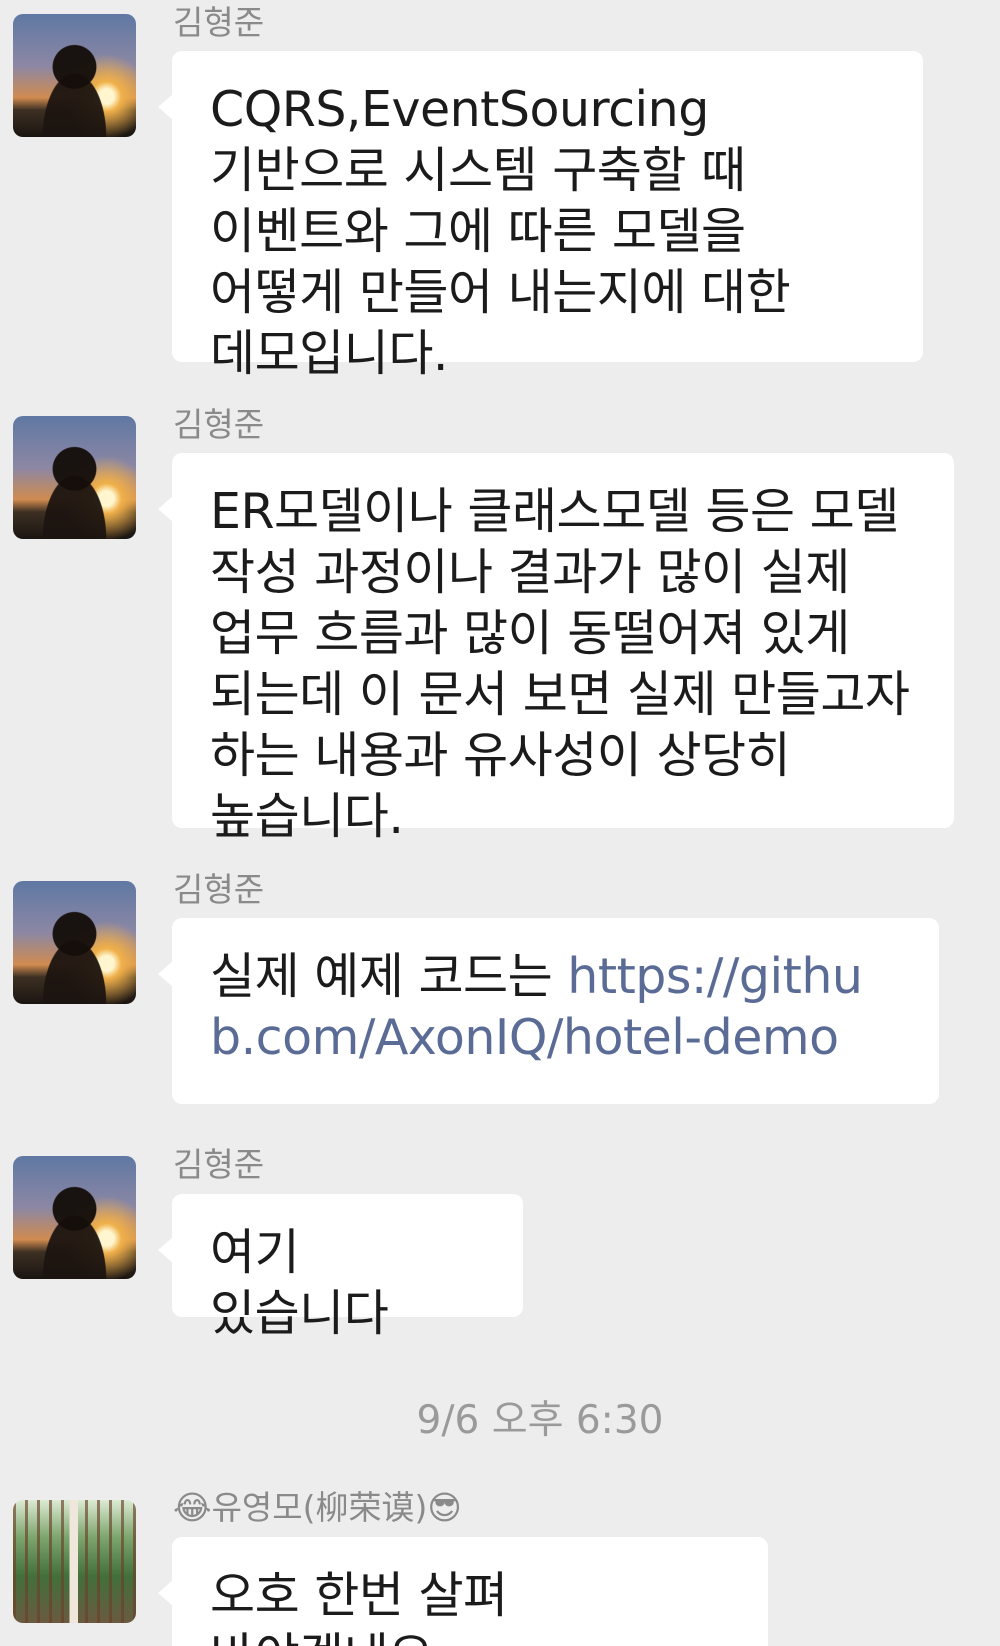 Image resolution: width=1000 pixels, height=1646 pixels. I want to click on message-bubble: 여기 있습니다, so click(340, 1268).